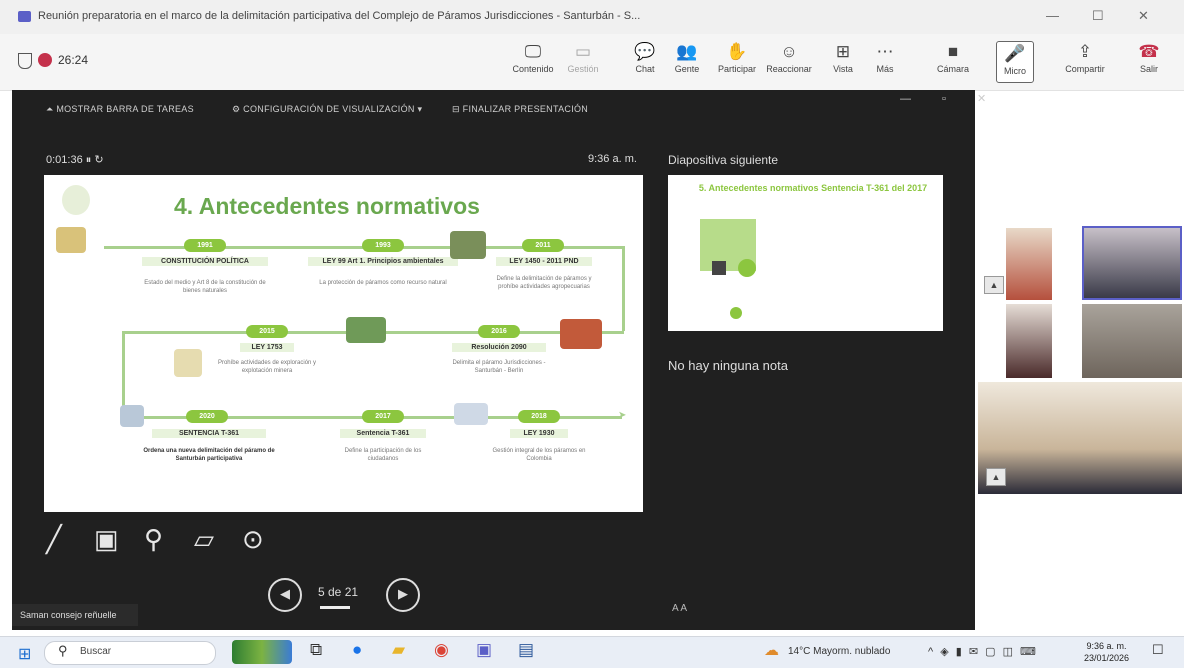 The width and height of the screenshot is (1184, 668). What do you see at coordinates (238, 109) in the screenshot?
I see `display-icon: ⚙` at bounding box center [238, 109].